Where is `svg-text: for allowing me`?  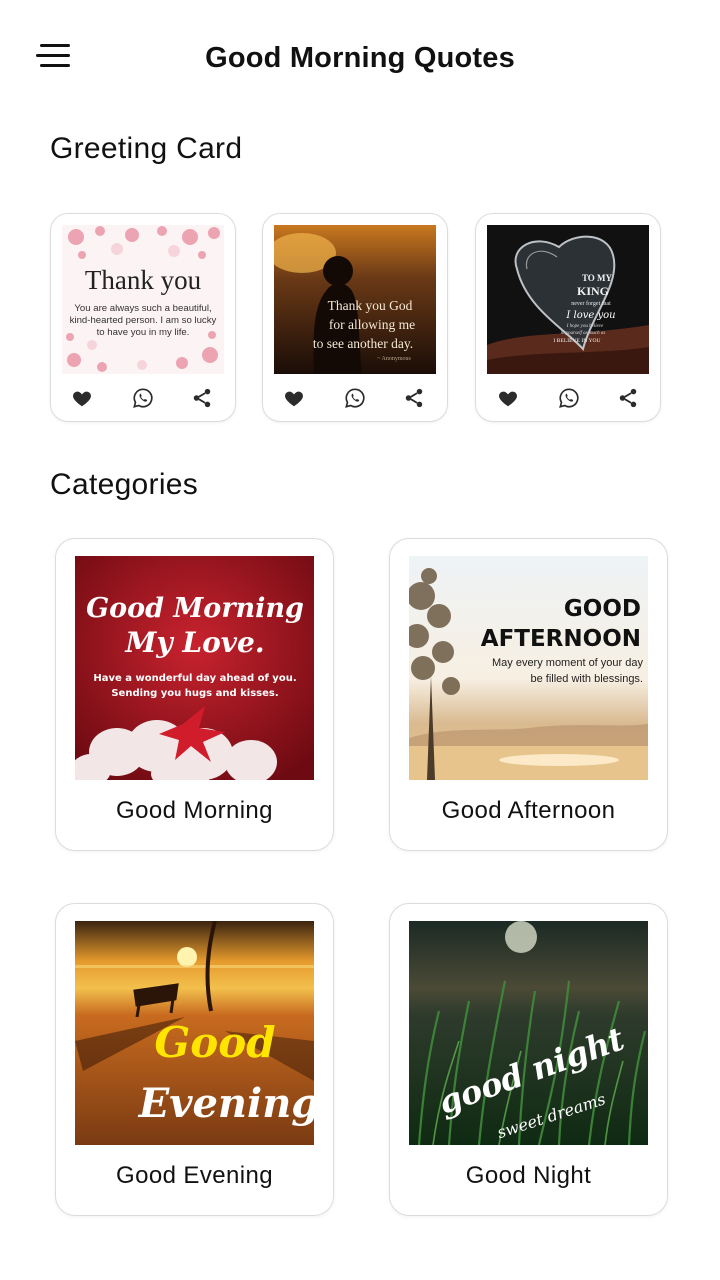 svg-text: for allowing me is located at coordinates (372, 324).